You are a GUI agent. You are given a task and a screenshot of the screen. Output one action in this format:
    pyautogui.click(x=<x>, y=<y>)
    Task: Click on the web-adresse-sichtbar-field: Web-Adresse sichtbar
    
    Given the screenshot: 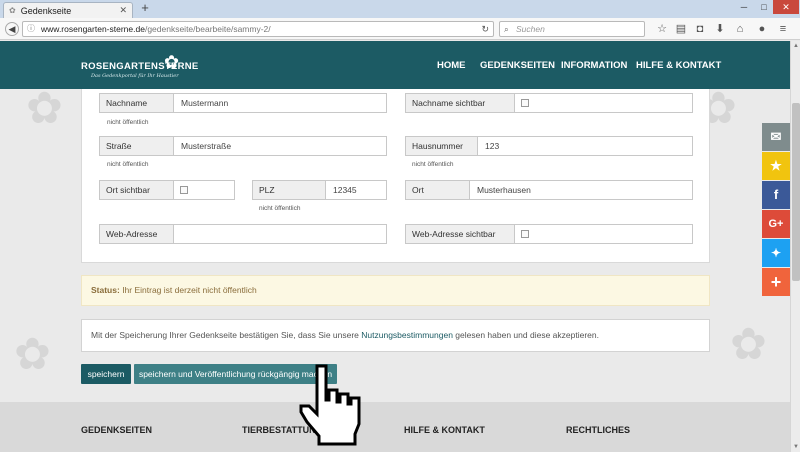 What is the action you would take?
    pyautogui.click(x=549, y=234)
    